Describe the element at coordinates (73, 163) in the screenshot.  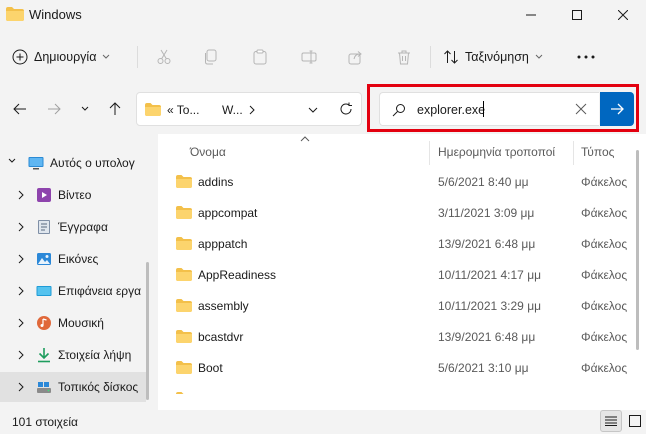
I see `nav-item-this-pc: Αυτός ο υπολογ` at that location.